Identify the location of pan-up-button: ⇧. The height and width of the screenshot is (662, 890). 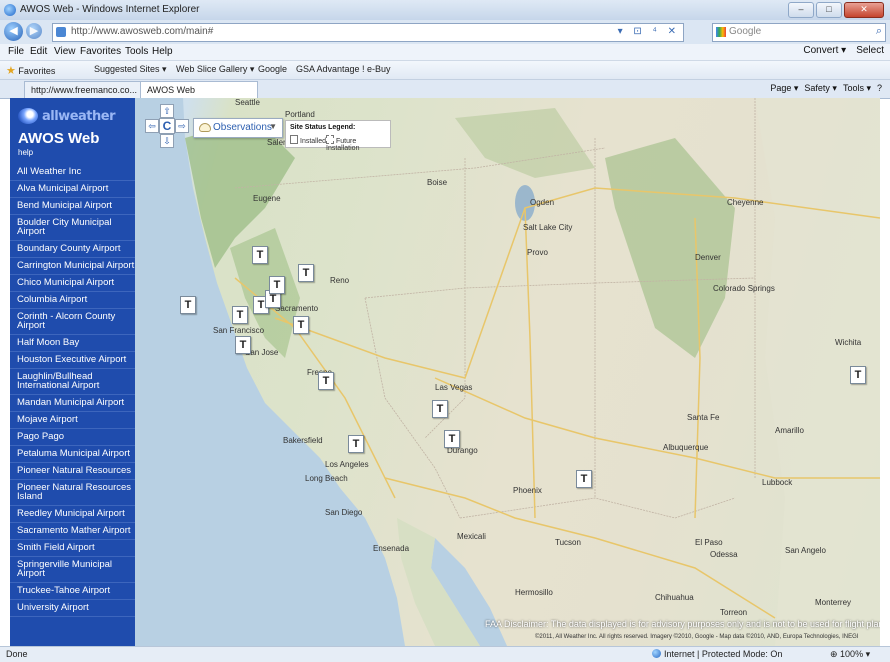
(167, 111).